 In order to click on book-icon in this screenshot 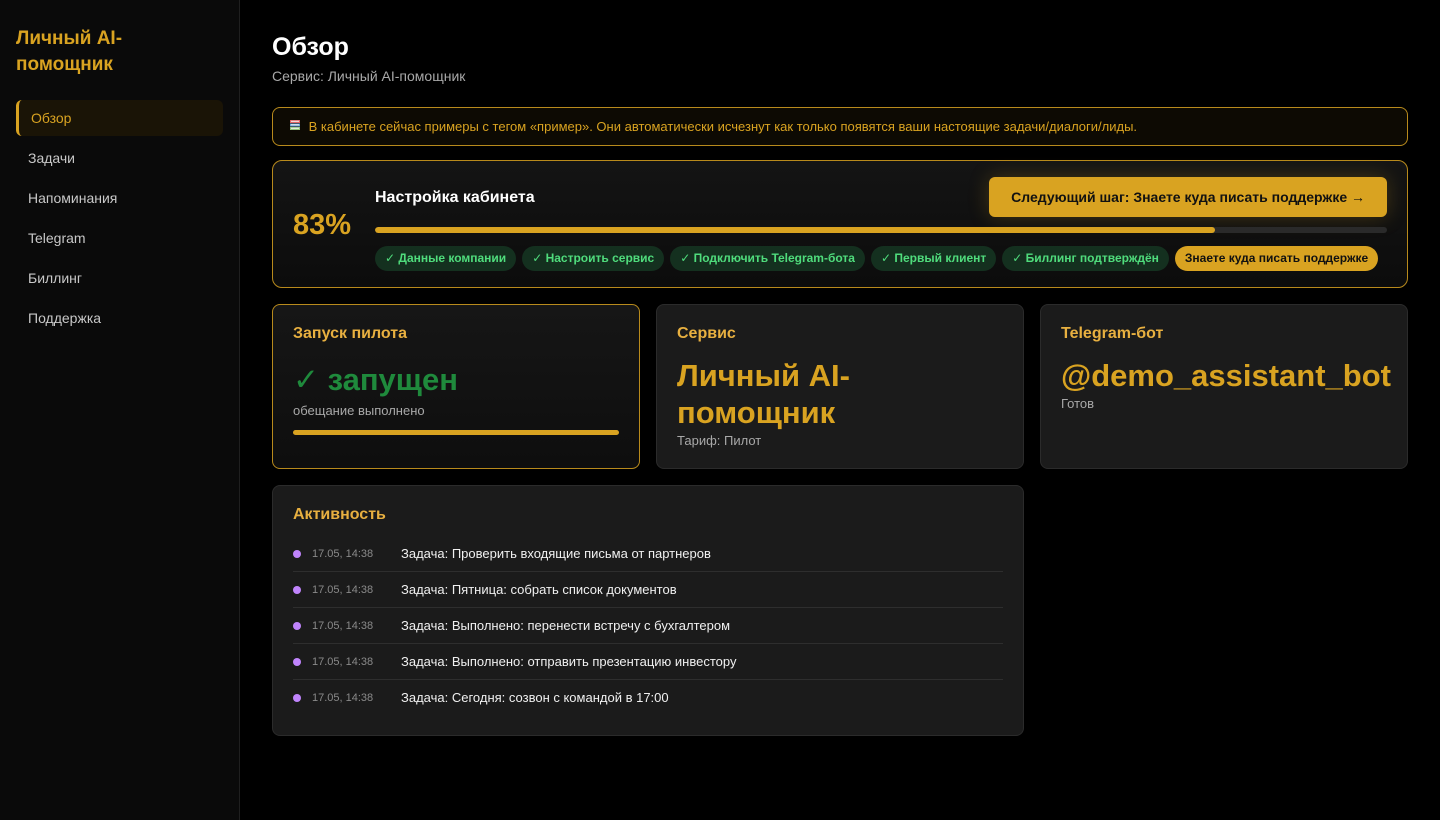, I will do `click(295, 126)`.